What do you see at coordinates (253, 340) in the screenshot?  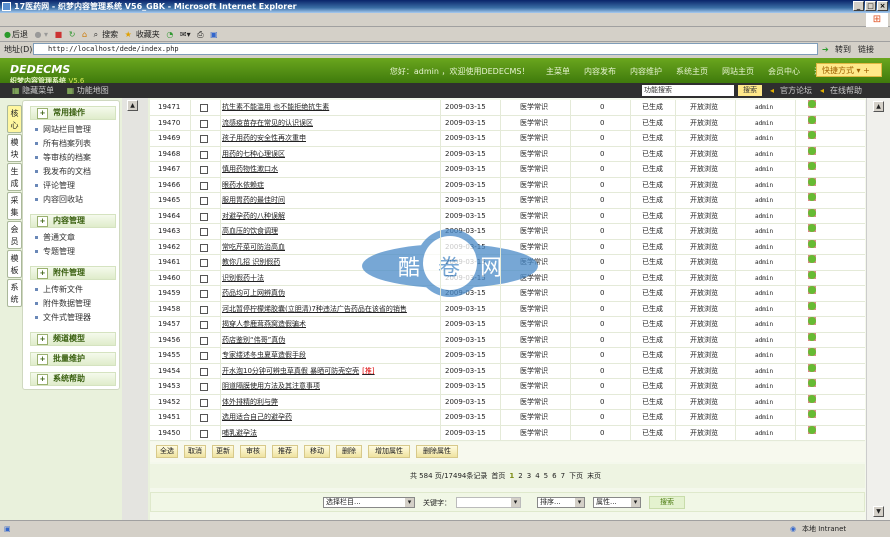 I see `row-title-link: 药店鉴别“伟哥”真伪` at bounding box center [253, 340].